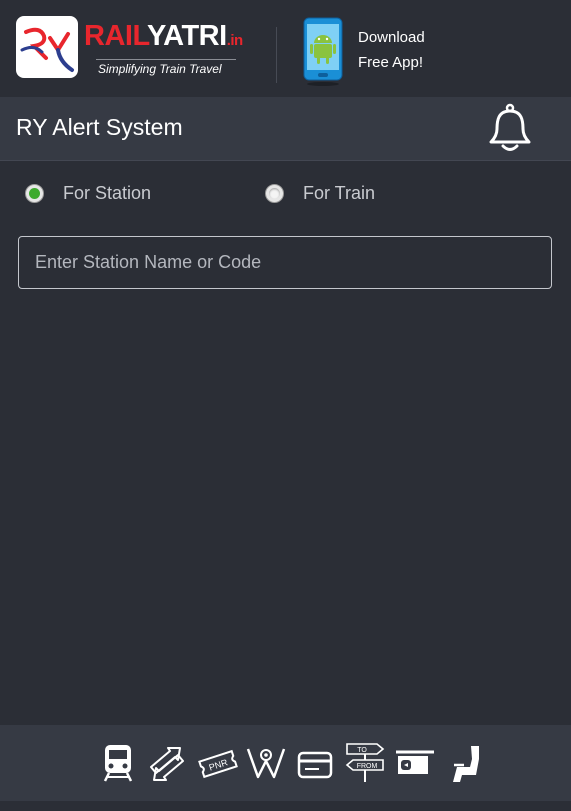 The image size is (571, 811). I want to click on brand-wordmark: RAILYATRI.in Simplifying Train Travel, so click(164, 48).